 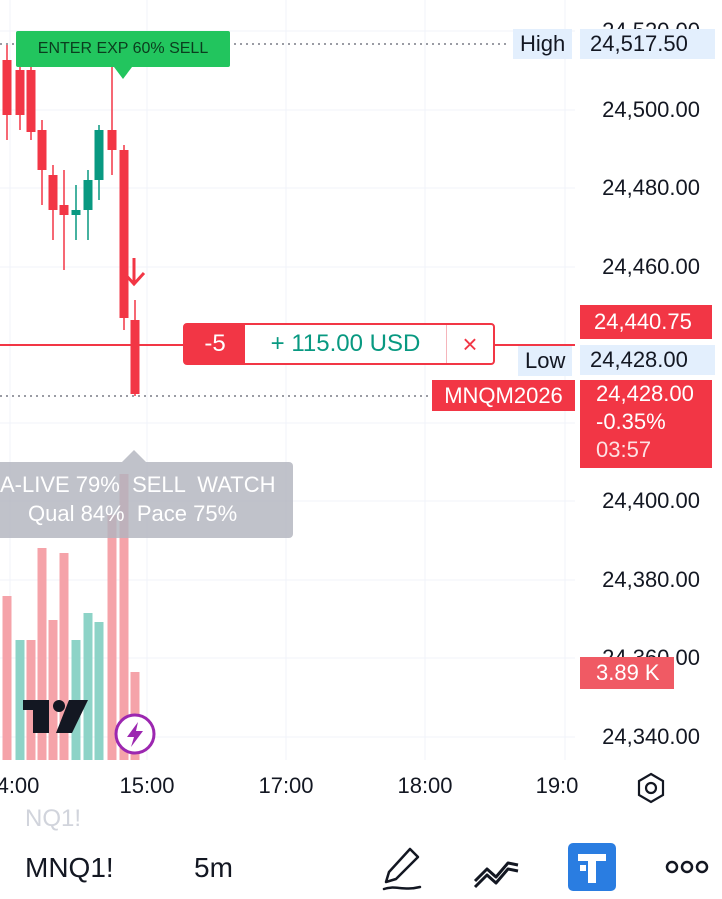 I want to click on ghost-symbol: NQ1!, so click(x=53, y=818).